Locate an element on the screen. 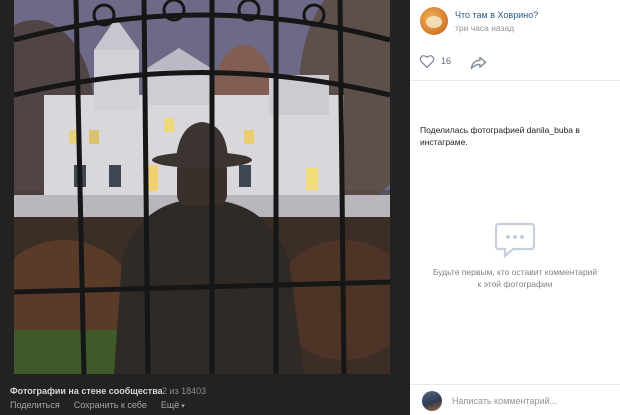 This screenshot has height=415, width=620. community-avatar is located at coordinates (434, 21).